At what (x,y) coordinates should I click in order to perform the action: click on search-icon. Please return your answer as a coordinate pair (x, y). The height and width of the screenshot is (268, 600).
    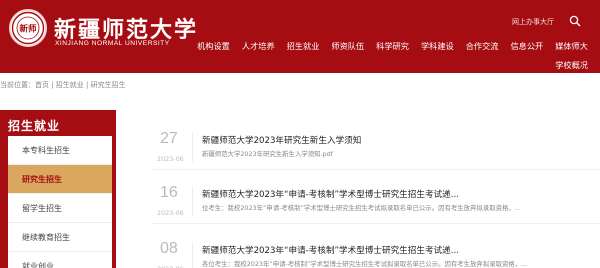
    Looking at the image, I should click on (575, 21).